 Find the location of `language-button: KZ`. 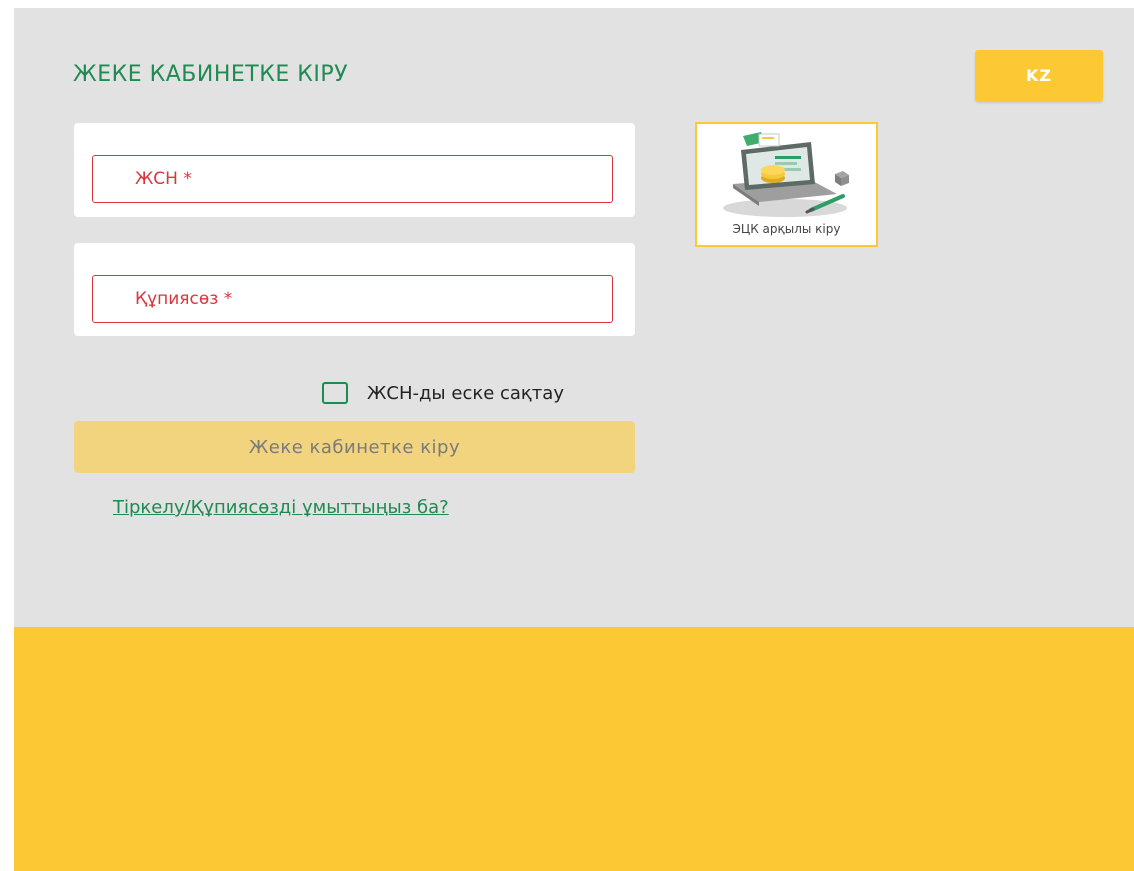

language-button: KZ is located at coordinates (1039, 75).